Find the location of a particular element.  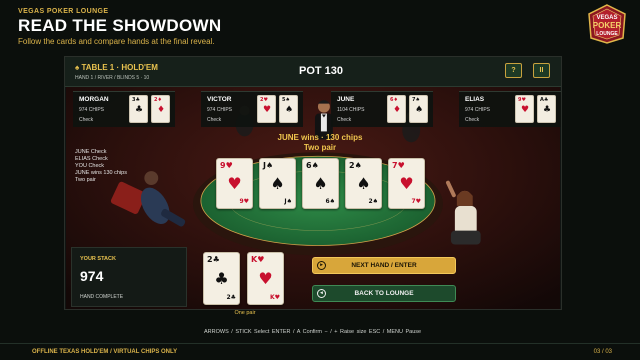

stack-label: YOUR STACK is located at coordinates (98, 259).